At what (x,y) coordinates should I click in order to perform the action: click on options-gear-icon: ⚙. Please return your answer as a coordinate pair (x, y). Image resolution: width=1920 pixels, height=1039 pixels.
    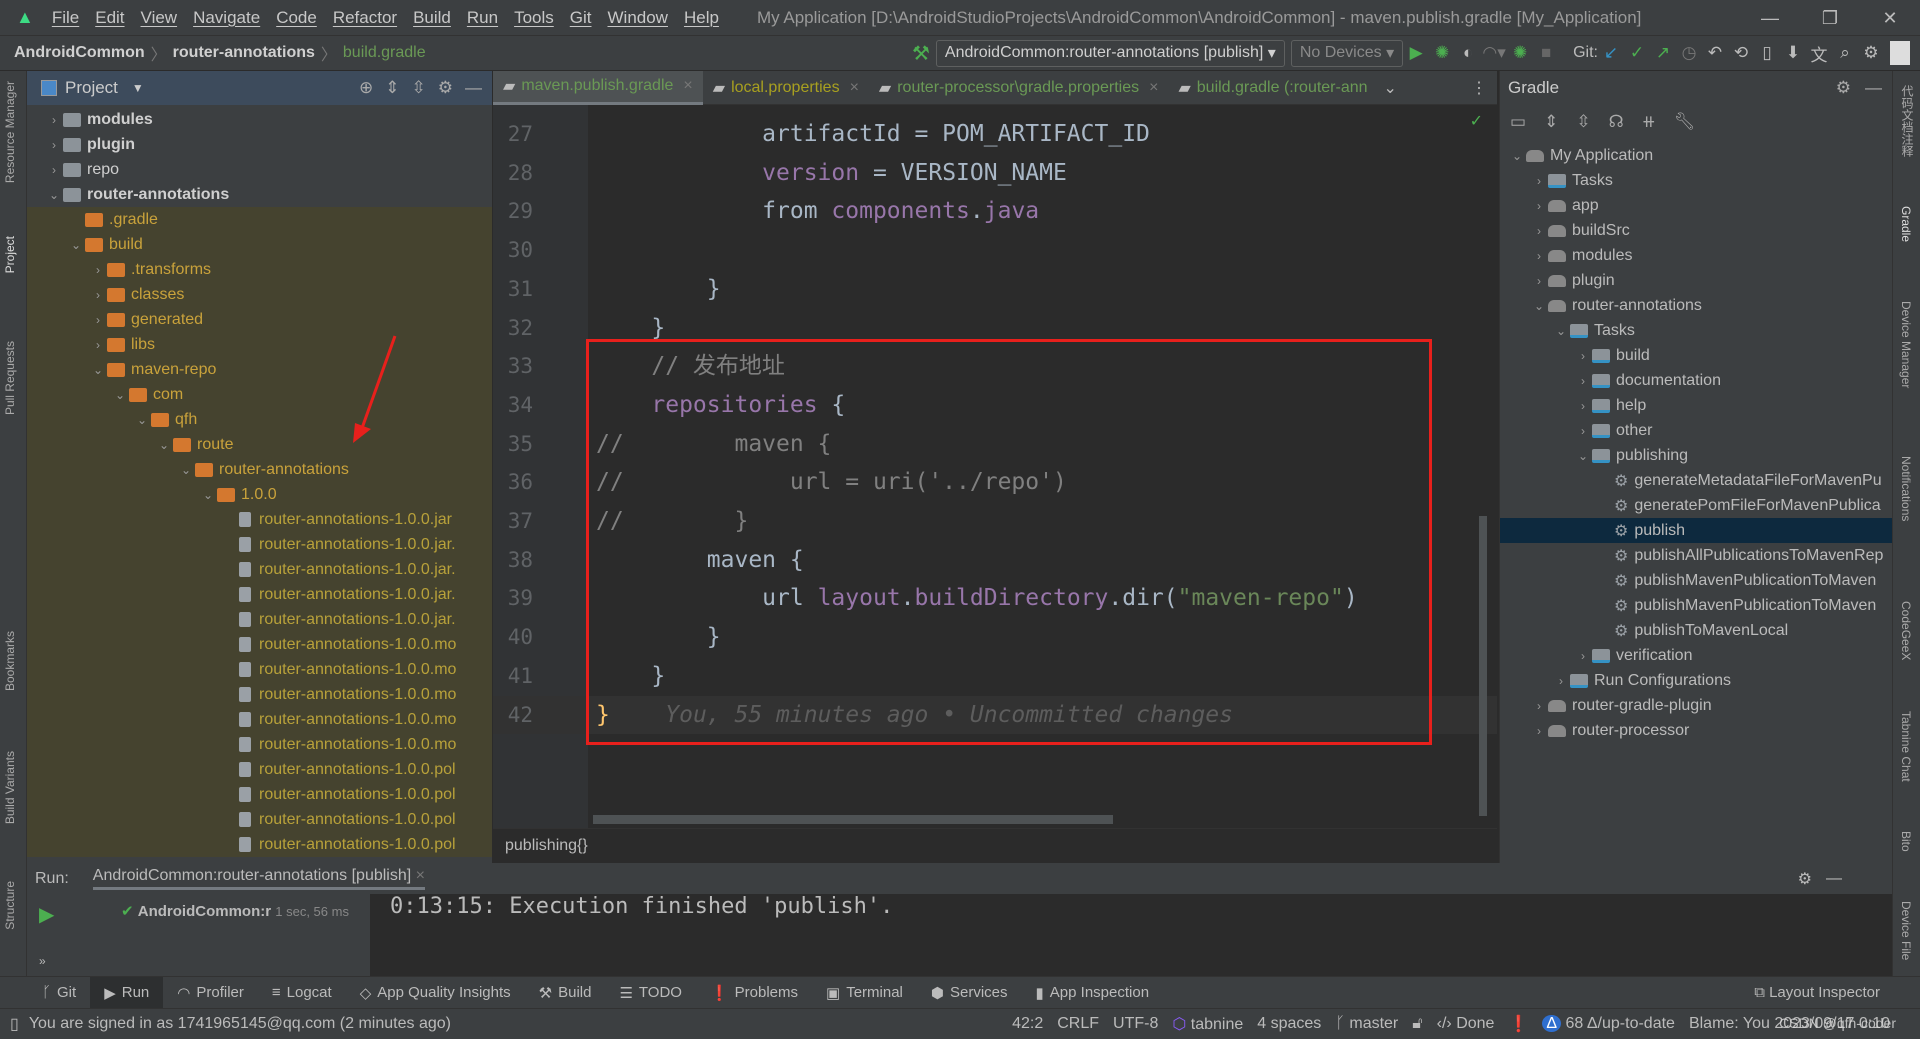
    Looking at the image, I should click on (445, 88).